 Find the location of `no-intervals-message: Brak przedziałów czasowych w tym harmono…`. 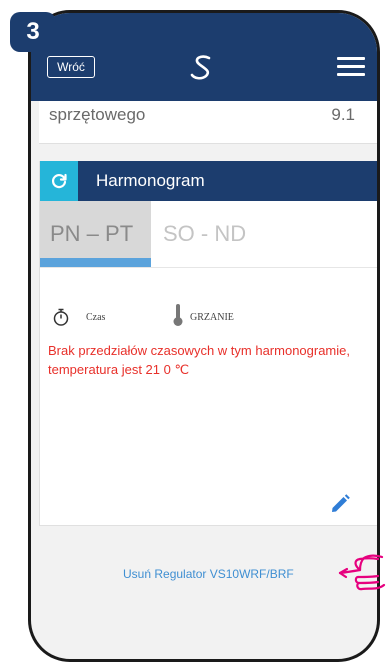

no-intervals-message: Brak przedziałów czasowych w tym harmono… is located at coordinates (199, 360).